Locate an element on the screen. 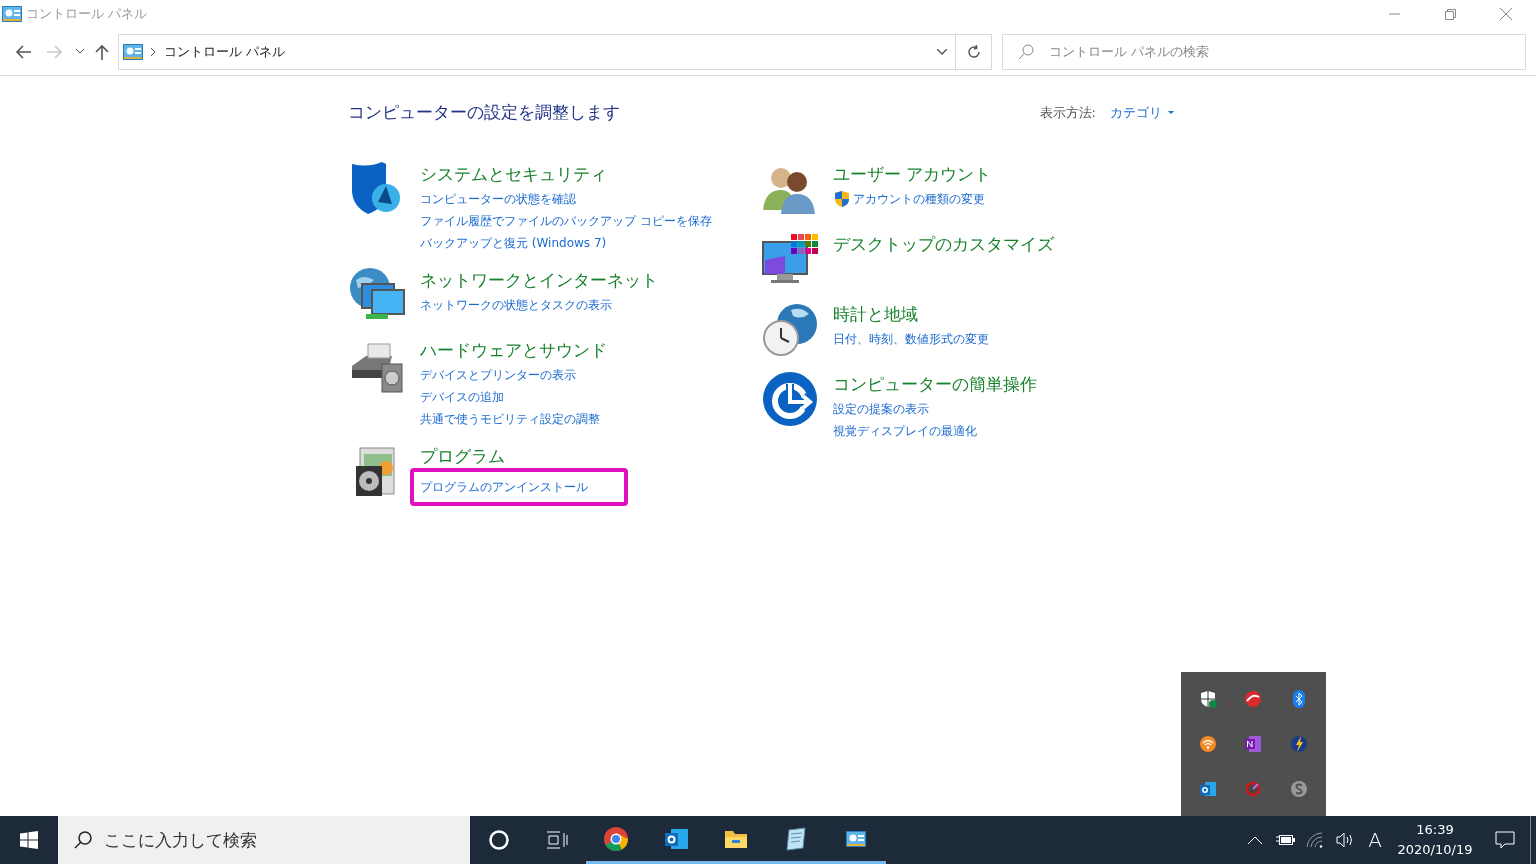  clock-button: 16:39 2020/10/19 is located at coordinates (1435, 840).